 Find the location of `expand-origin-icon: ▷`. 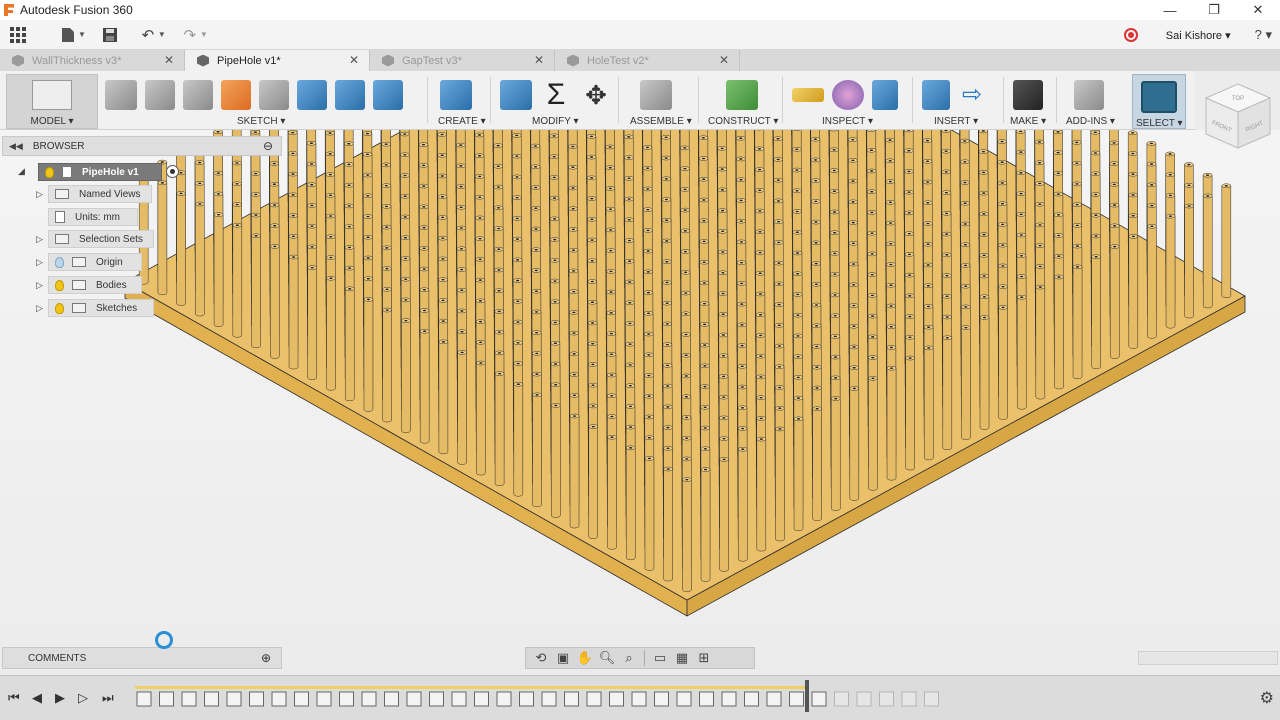

expand-origin-icon: ▷ is located at coordinates (39, 262).